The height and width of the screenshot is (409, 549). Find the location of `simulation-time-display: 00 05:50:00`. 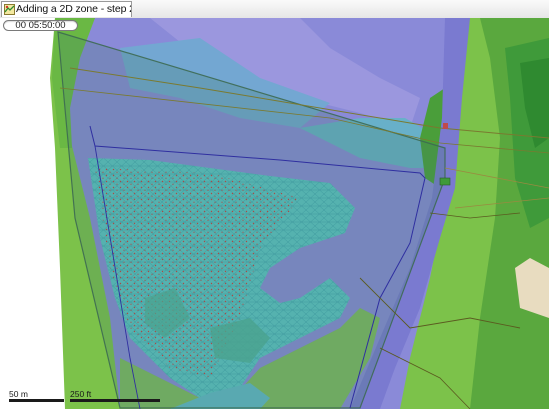

simulation-time-display: 00 05:50:00 is located at coordinates (40, 25).